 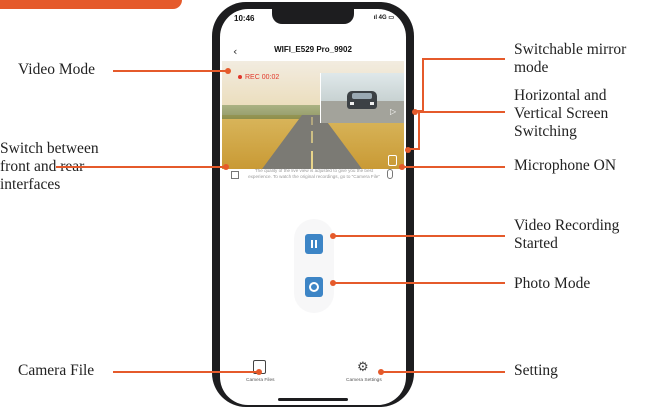 I want to click on gear-icon: ⚙, so click(x=363, y=367).